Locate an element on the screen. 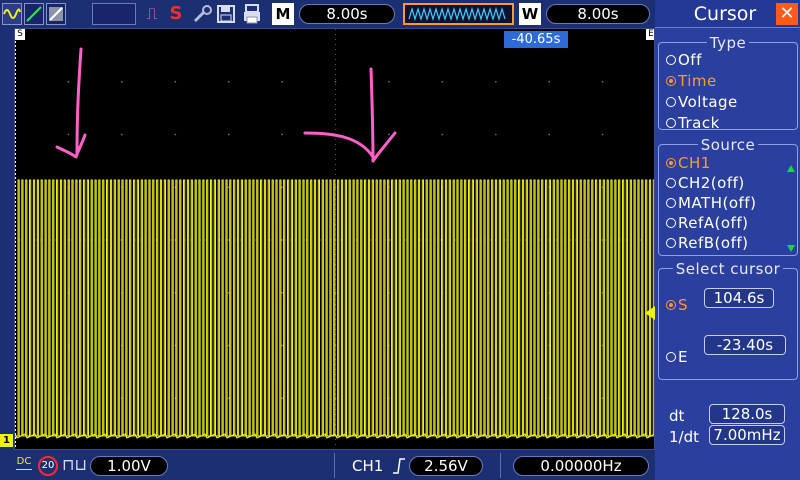 The image size is (800, 480). type-group-title: Type is located at coordinates (728, 43).